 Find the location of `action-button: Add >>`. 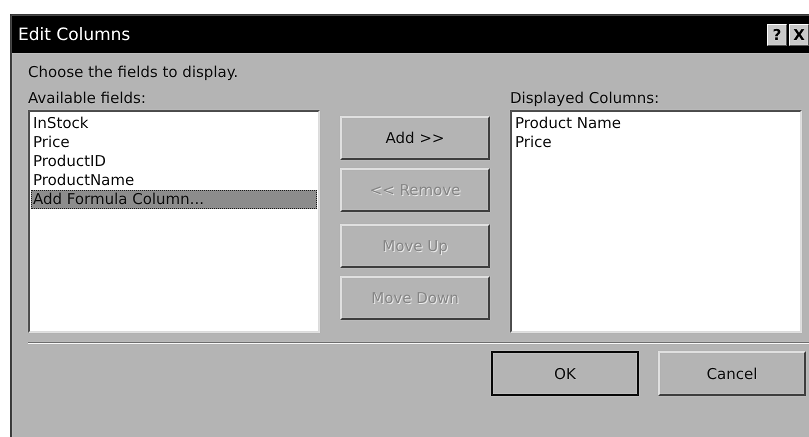

action-button: Add >> is located at coordinates (415, 138).